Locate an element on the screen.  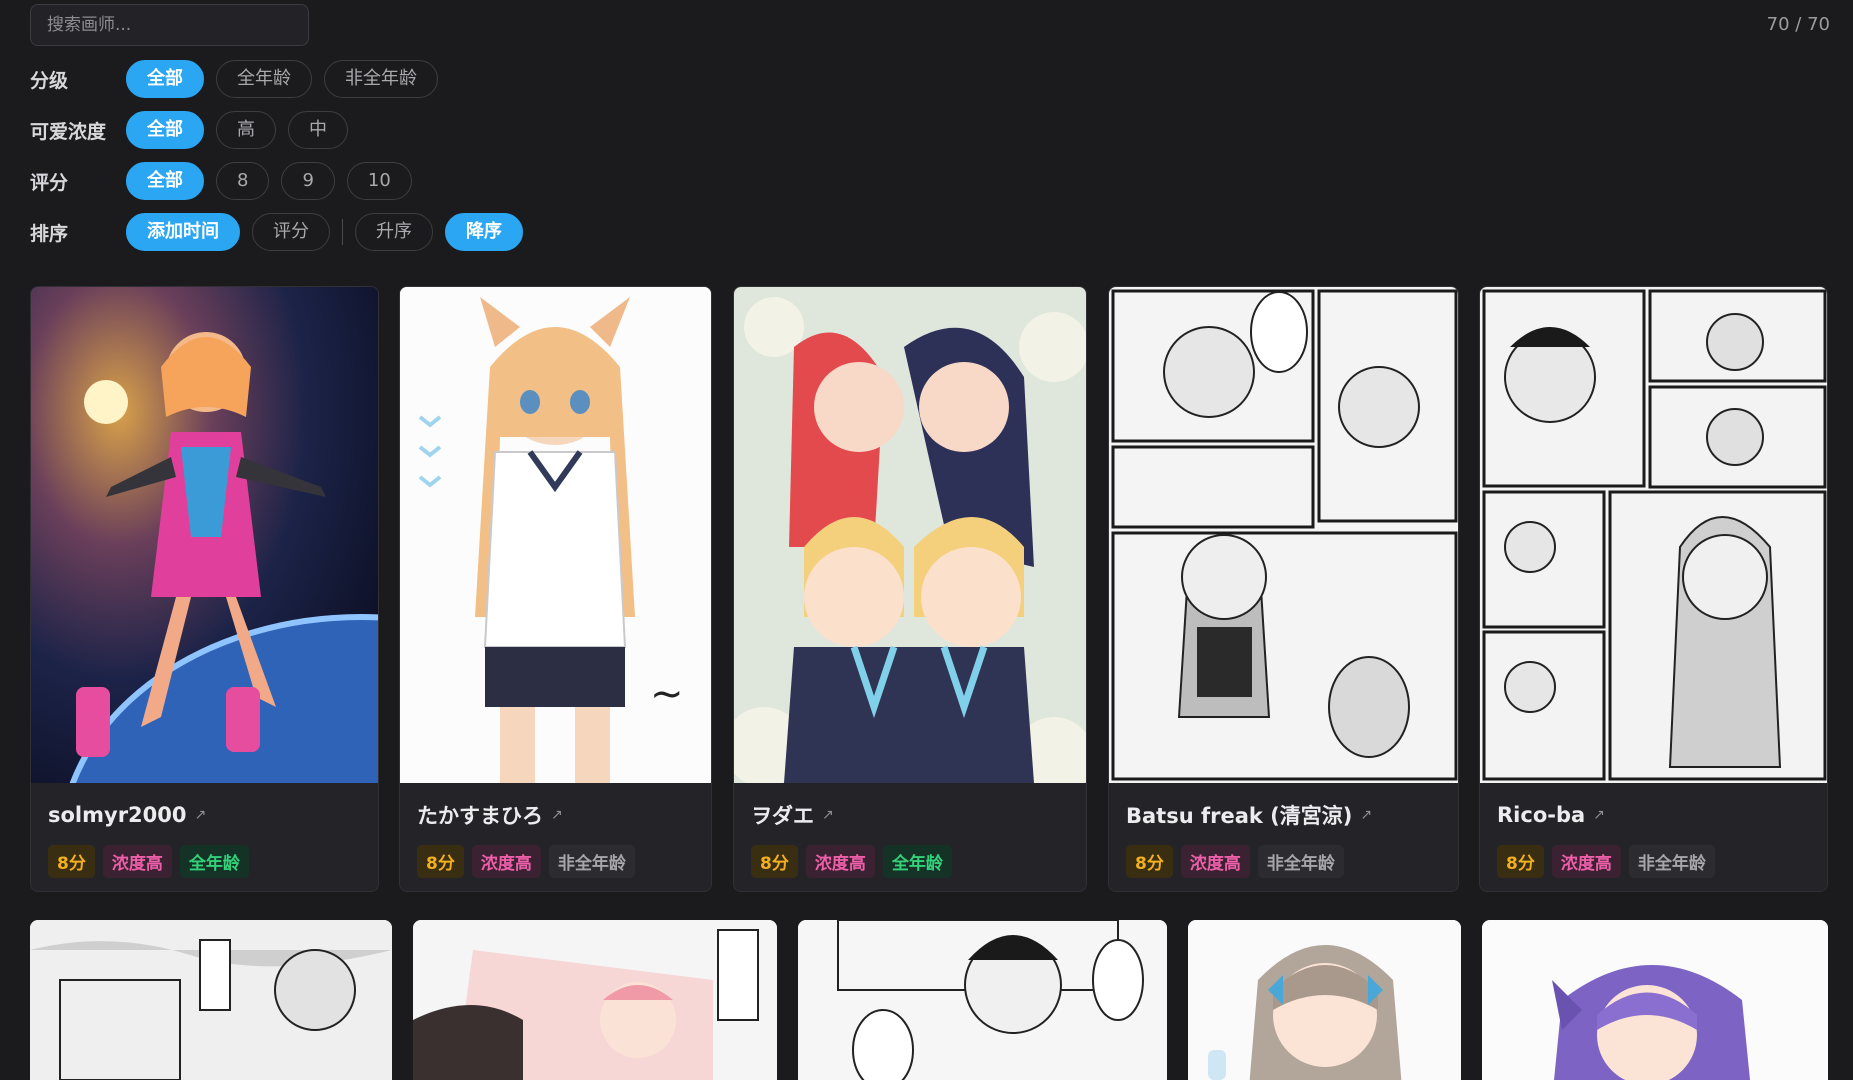
artist-name: Rico-ba is located at coordinates (1541, 815).